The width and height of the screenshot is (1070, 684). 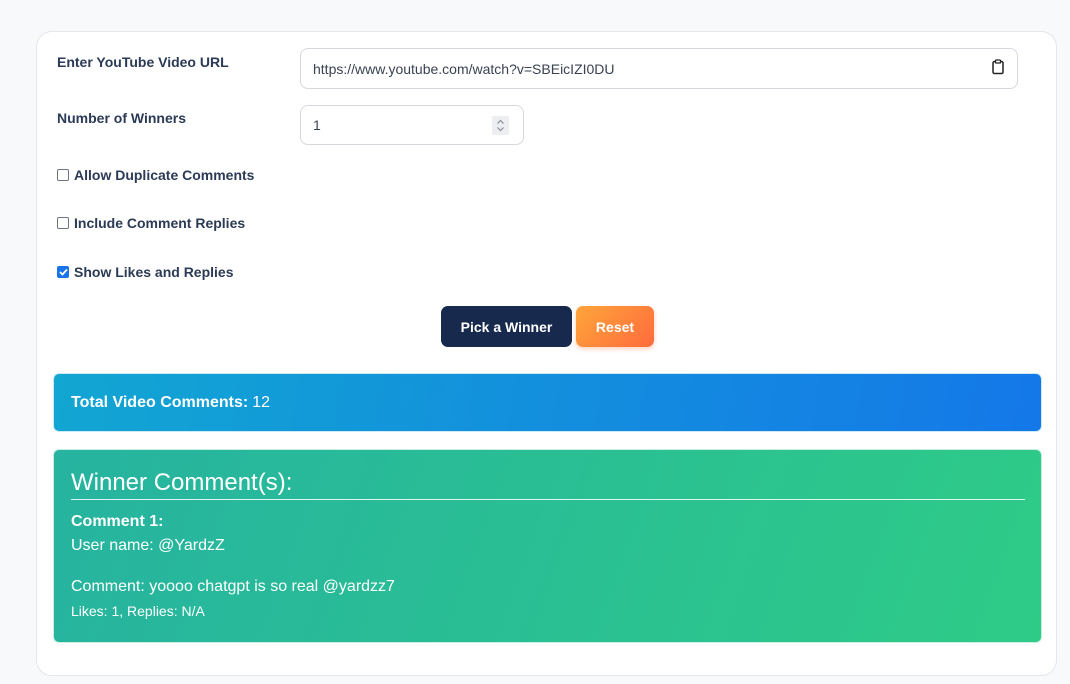 What do you see at coordinates (138, 611) in the screenshot?
I see `comment-stats: Likes: 1, Replies: N/A` at bounding box center [138, 611].